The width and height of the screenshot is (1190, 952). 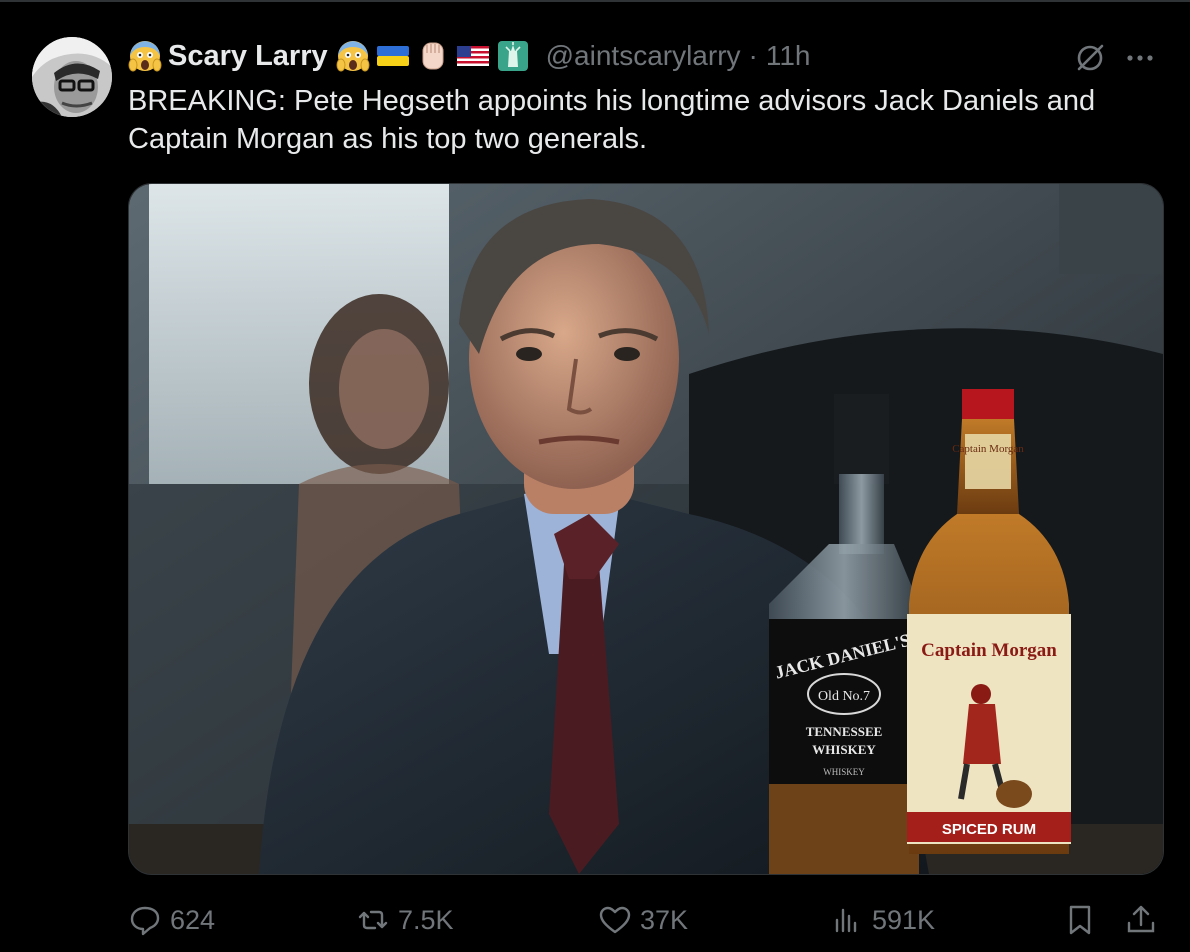 I want to click on tweet-header: Scary Larry @aintscarylarry · 11h, so click(x=649, y=56).